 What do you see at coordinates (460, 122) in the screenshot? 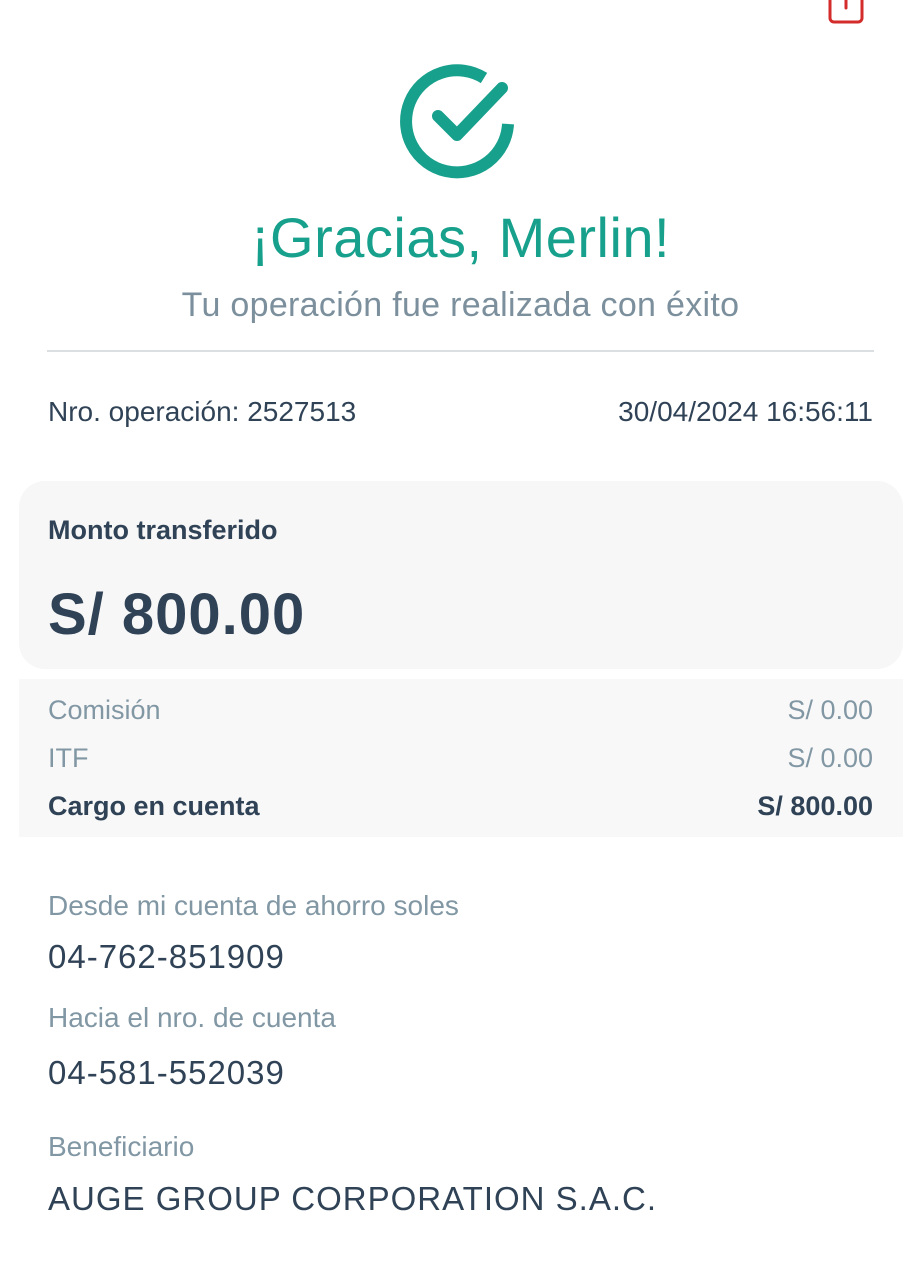
I see `check-circle-icon` at bounding box center [460, 122].